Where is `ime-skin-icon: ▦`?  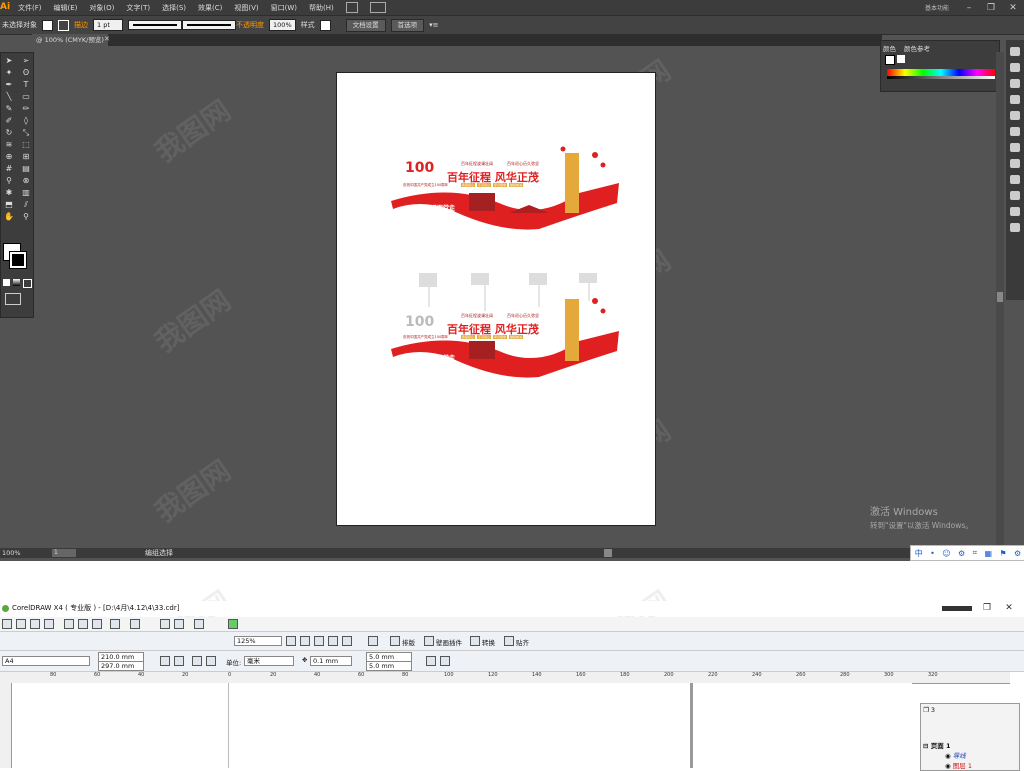 ime-skin-icon: ▦ is located at coordinates (988, 553).